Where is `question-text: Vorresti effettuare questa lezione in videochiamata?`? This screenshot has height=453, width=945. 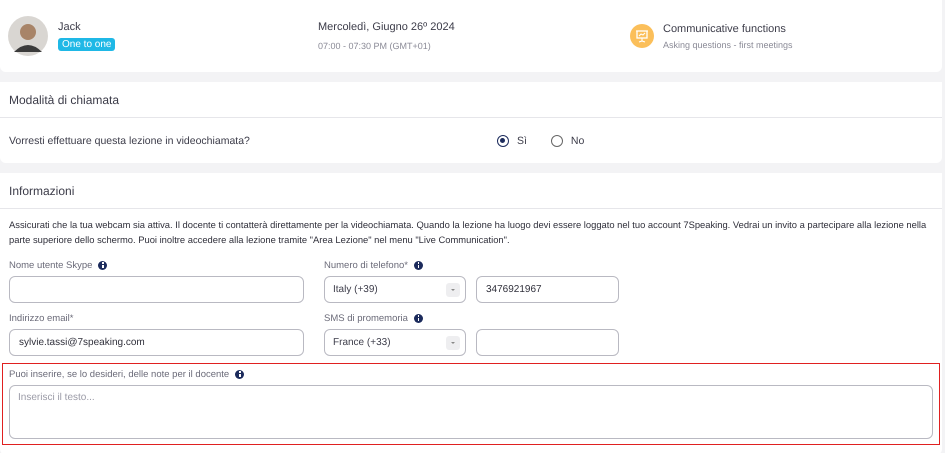 question-text: Vorresti effettuare questa lezione in videochiamata? is located at coordinates (130, 140).